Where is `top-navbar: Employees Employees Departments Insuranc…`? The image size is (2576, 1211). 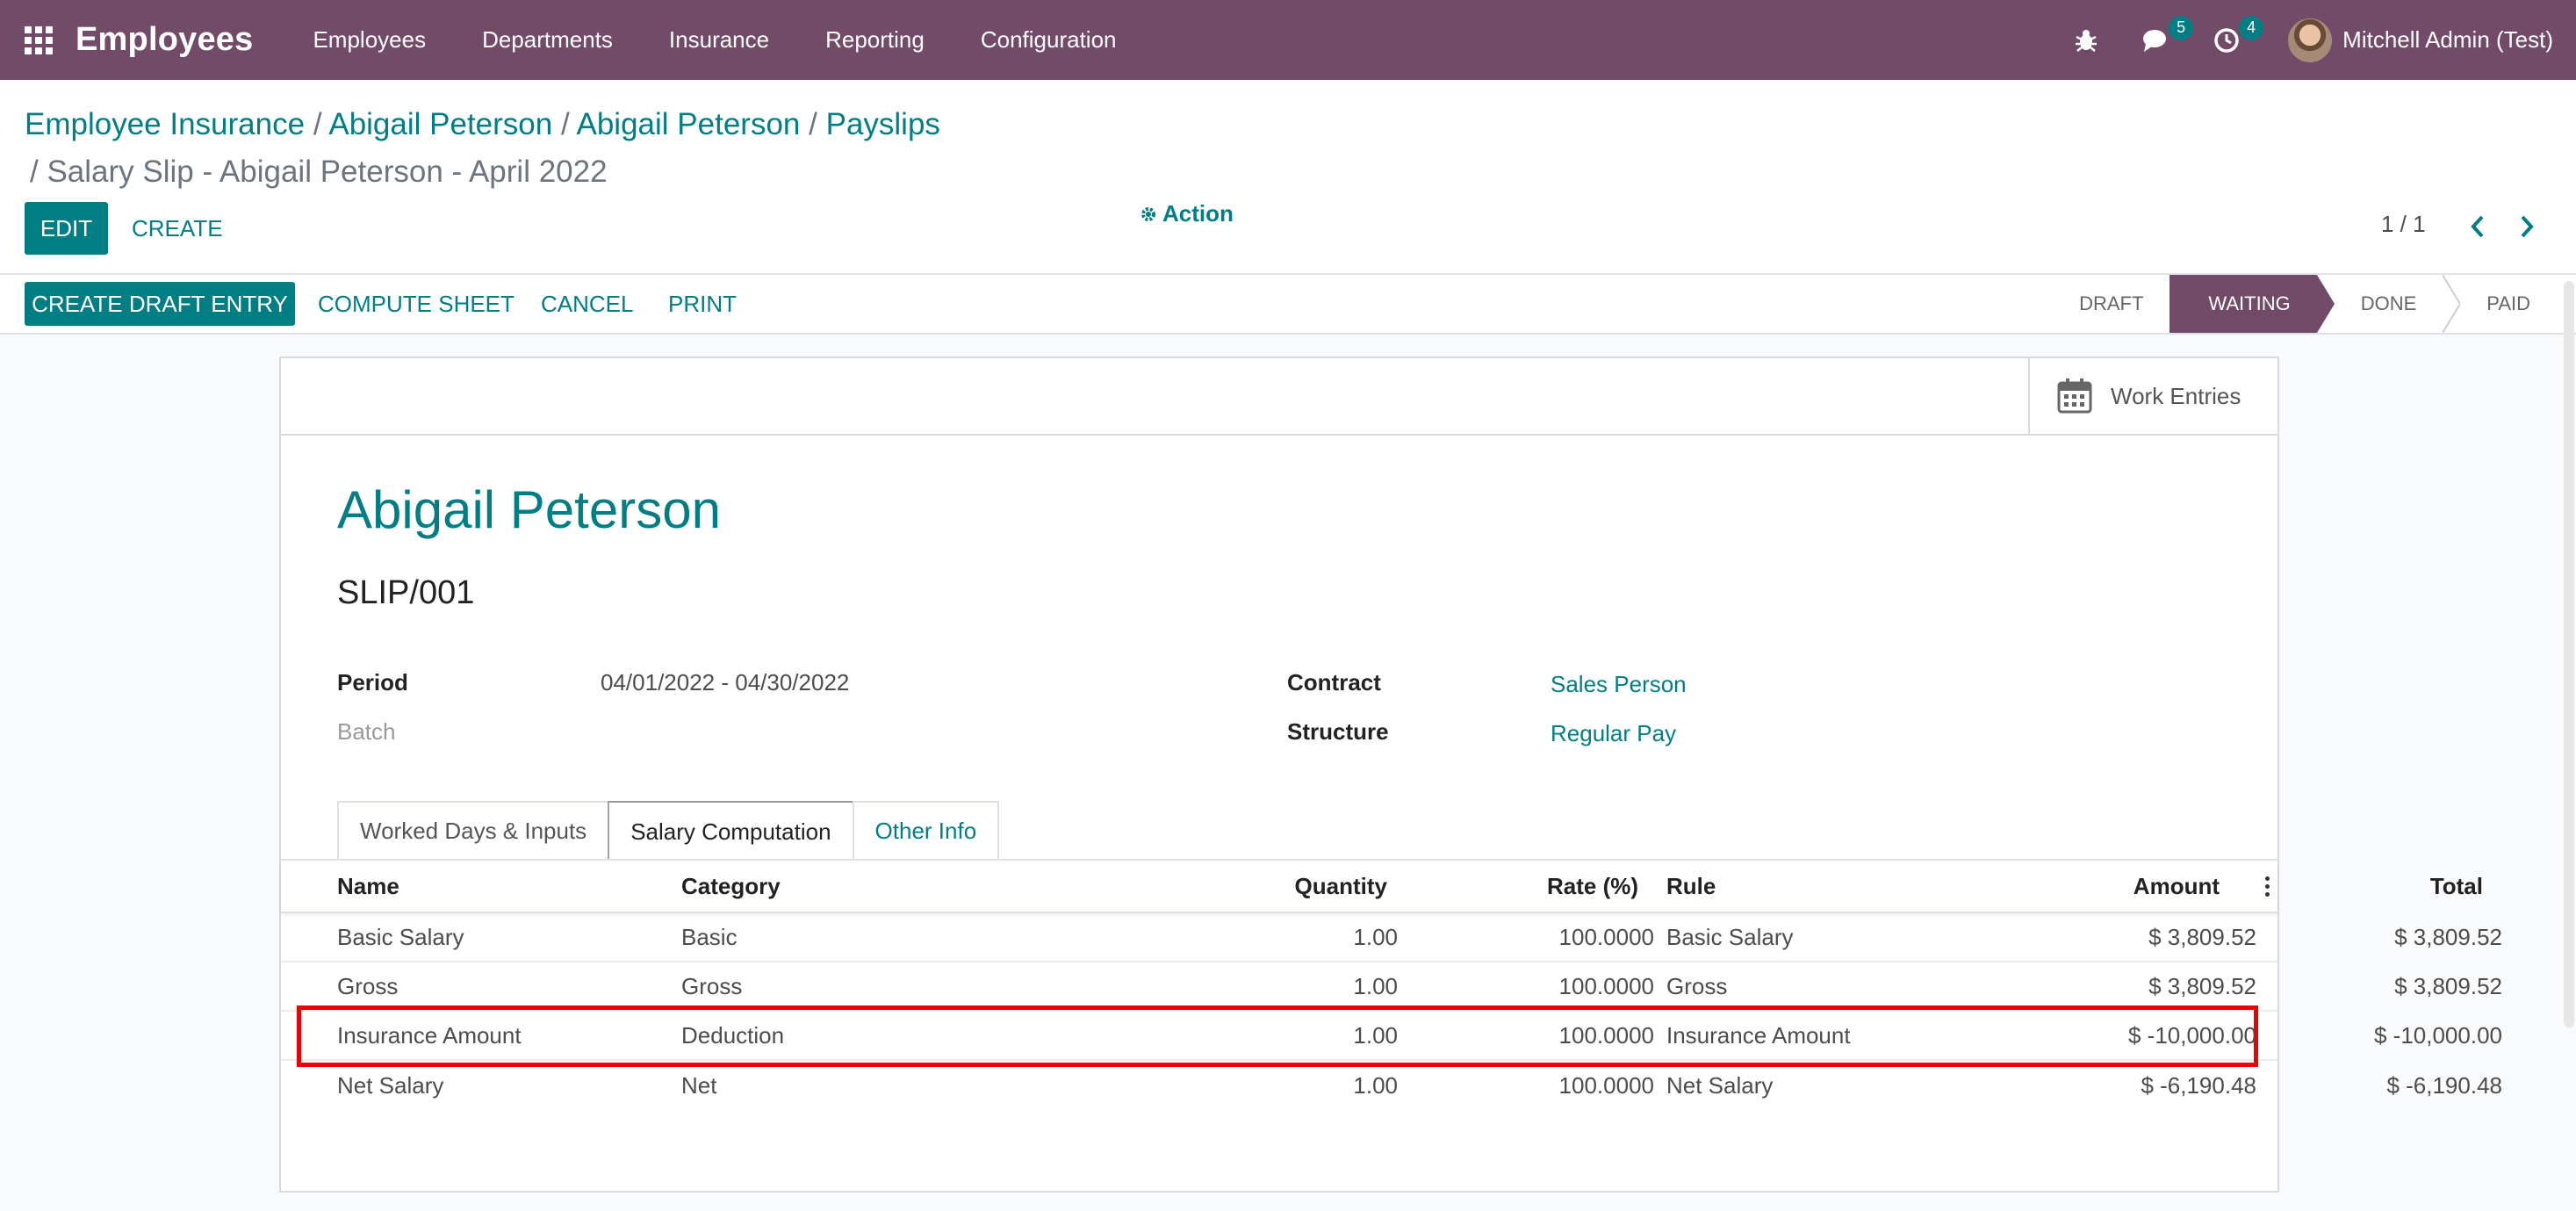
top-navbar: Employees Employees Departments Insuranc… is located at coordinates (1288, 40).